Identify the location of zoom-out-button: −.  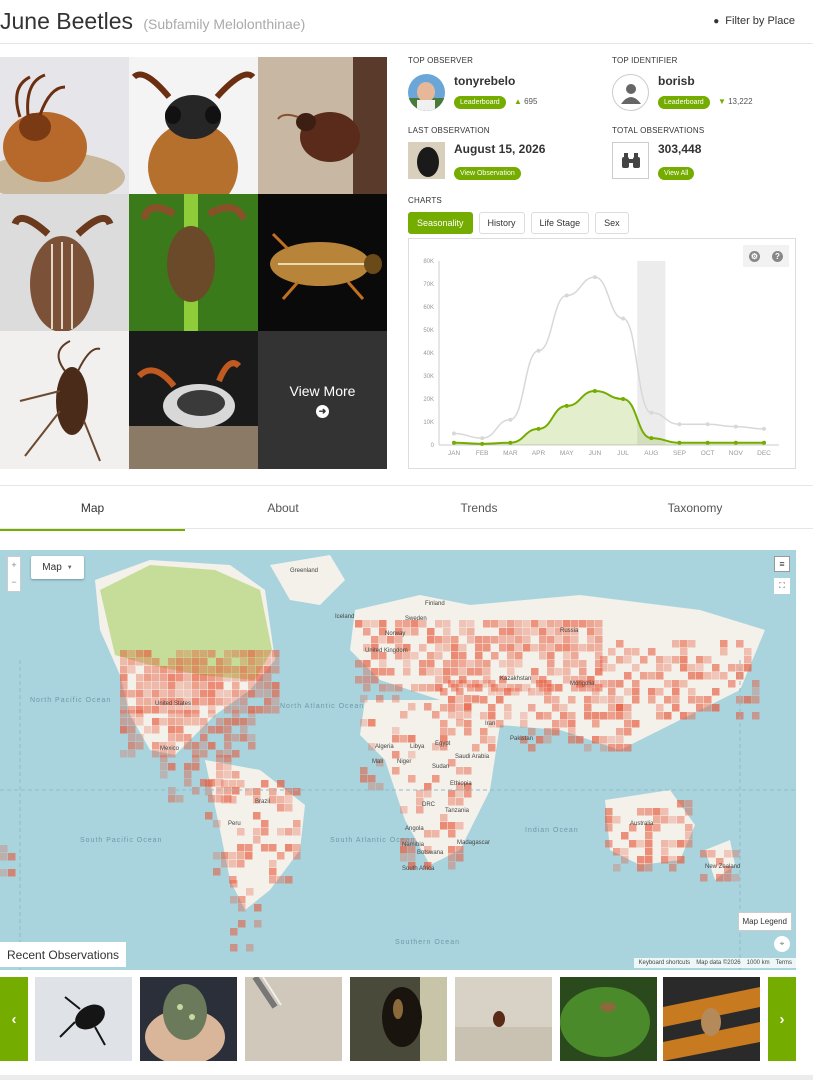
(14, 582).